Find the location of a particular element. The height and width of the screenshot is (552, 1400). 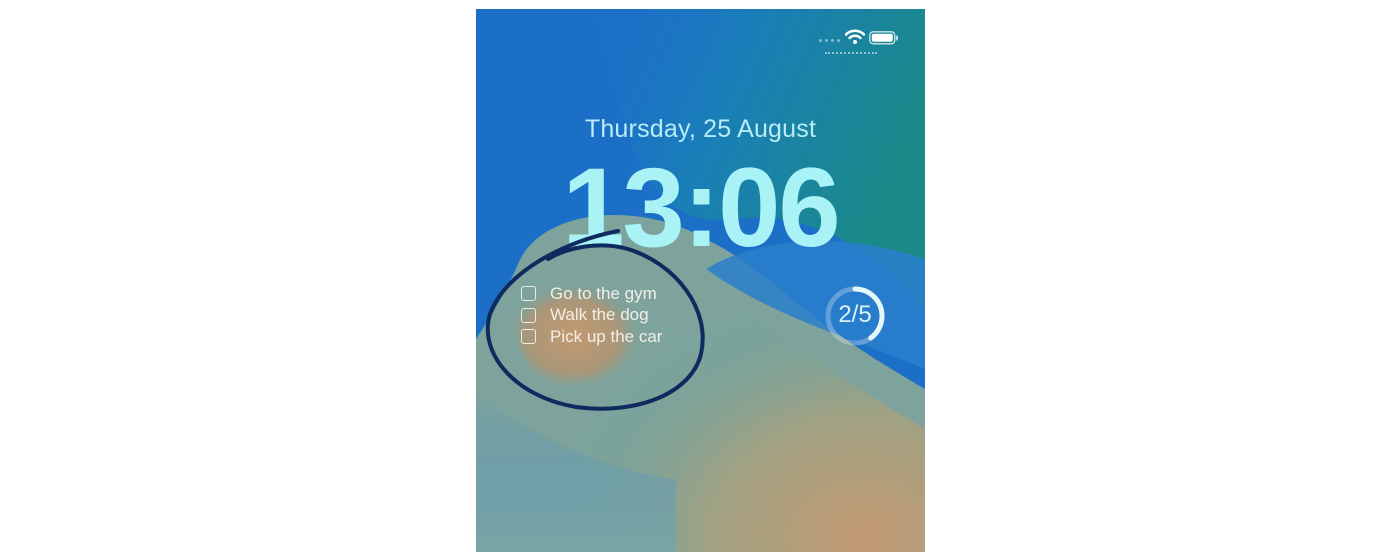

cellular-signal-icon is located at coordinates (829, 40).